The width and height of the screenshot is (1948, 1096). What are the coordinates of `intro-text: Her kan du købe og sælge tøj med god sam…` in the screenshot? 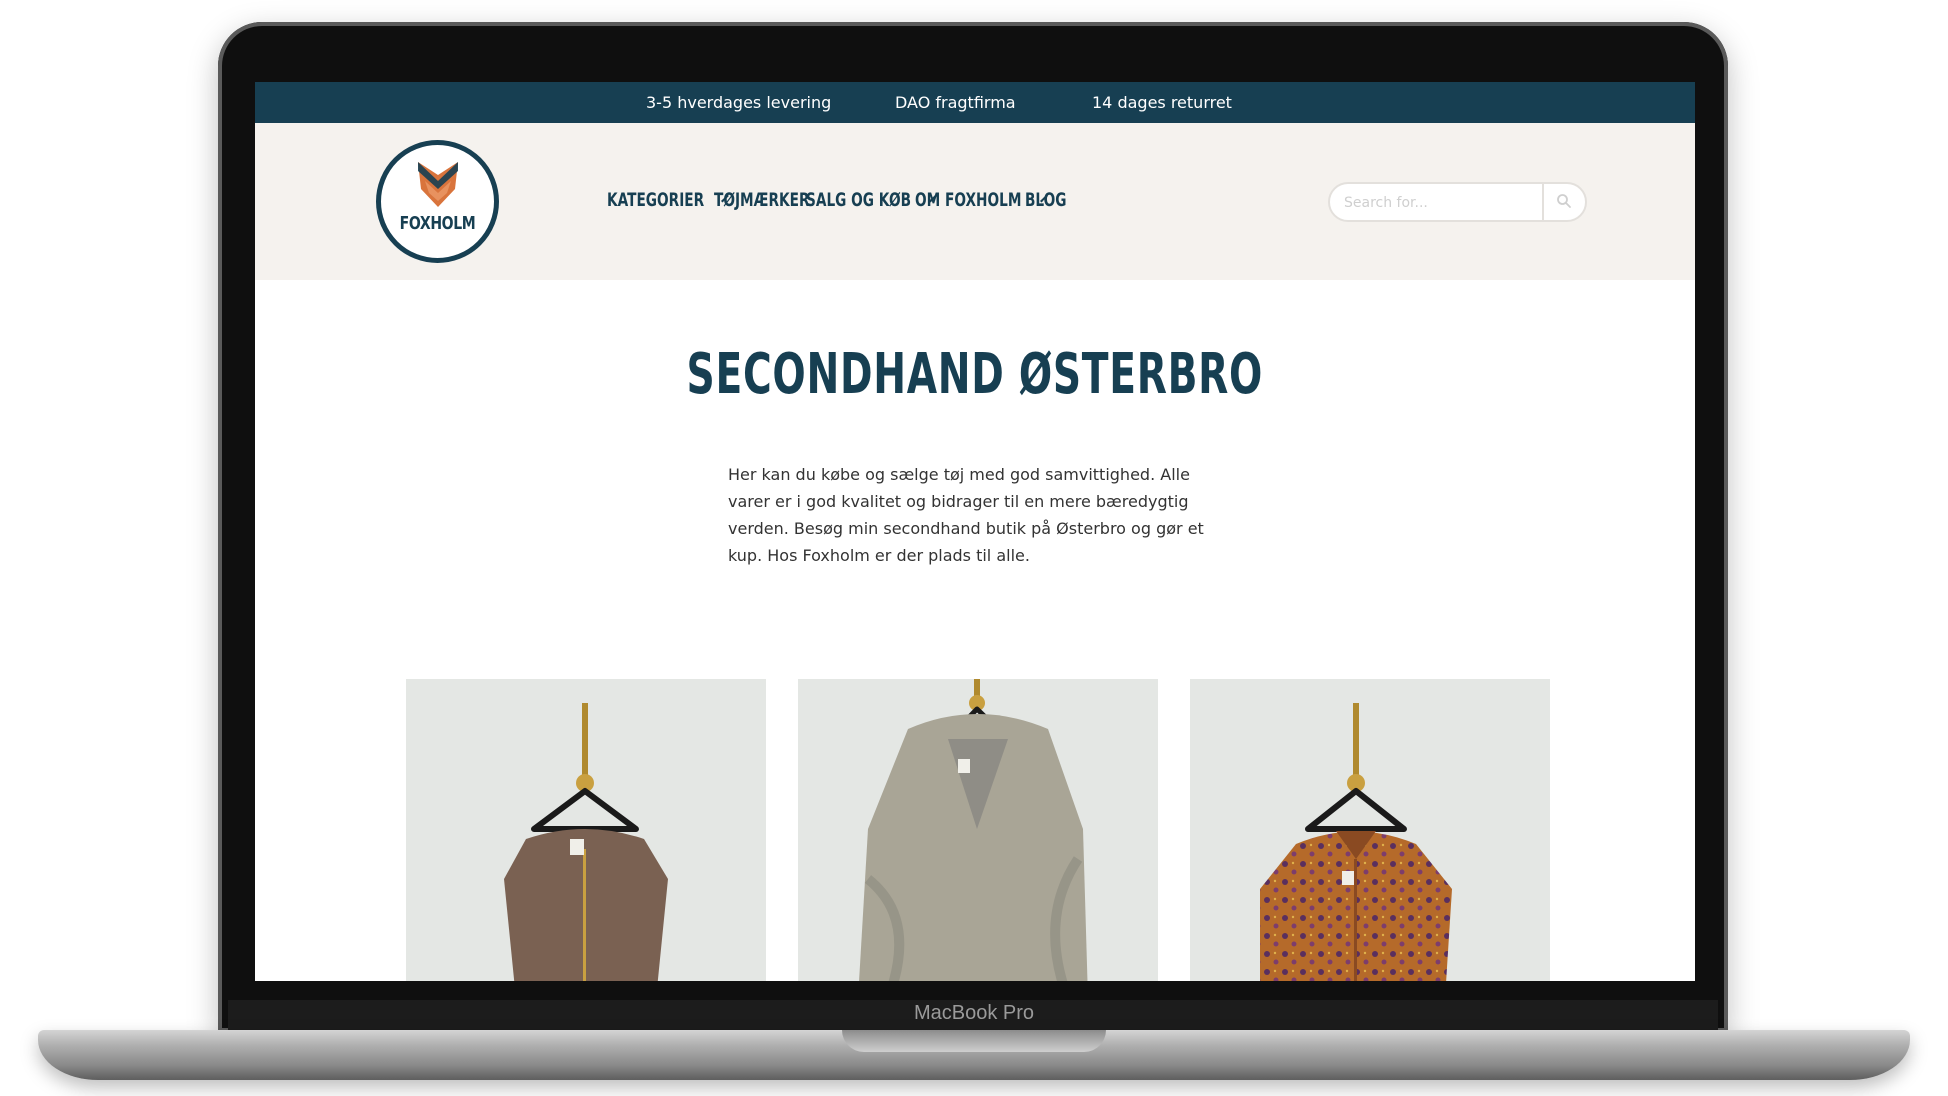 It's located at (966, 515).